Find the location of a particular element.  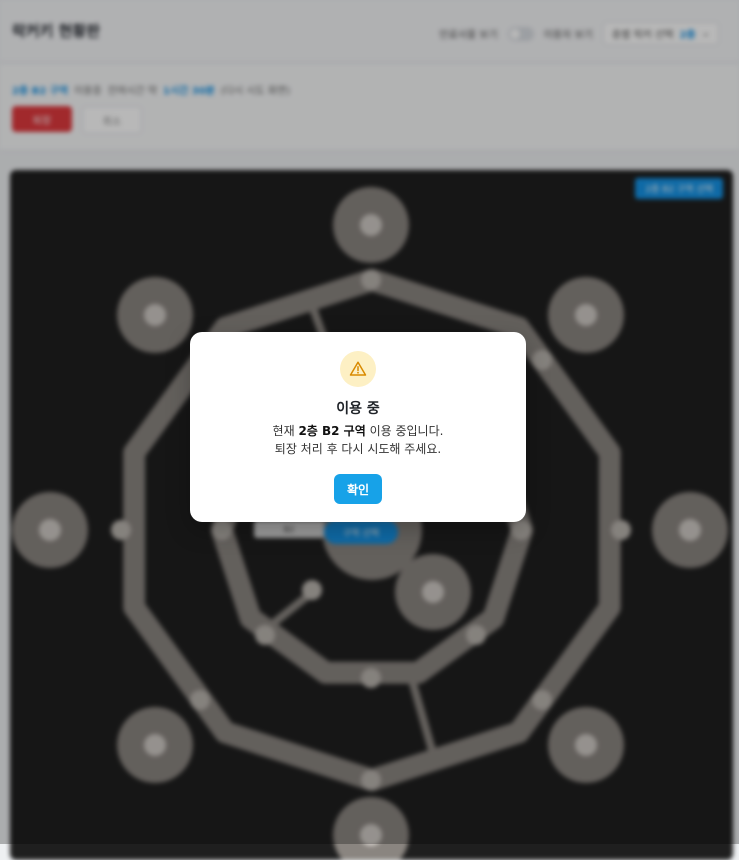

warning-icon-badge is located at coordinates (358, 369).